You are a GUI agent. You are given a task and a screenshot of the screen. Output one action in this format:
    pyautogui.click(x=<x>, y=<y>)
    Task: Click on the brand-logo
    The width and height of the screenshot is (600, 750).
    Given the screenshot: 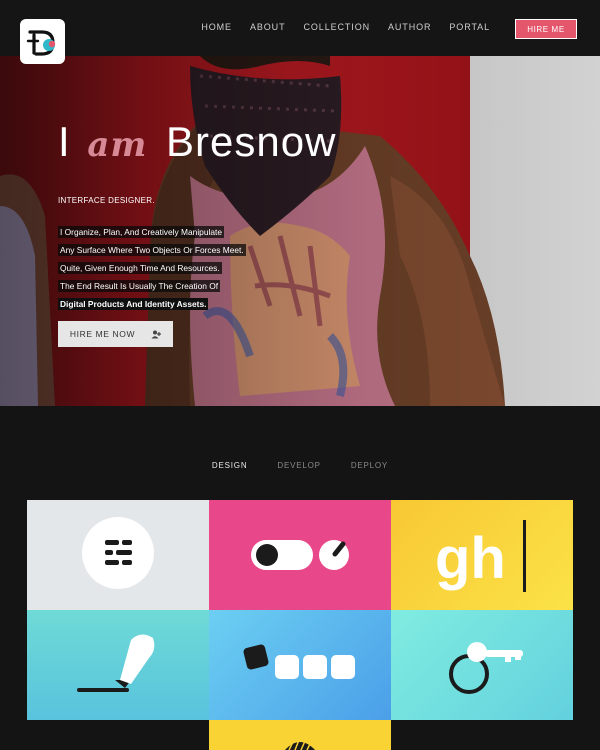 What is the action you would take?
    pyautogui.click(x=42, y=41)
    